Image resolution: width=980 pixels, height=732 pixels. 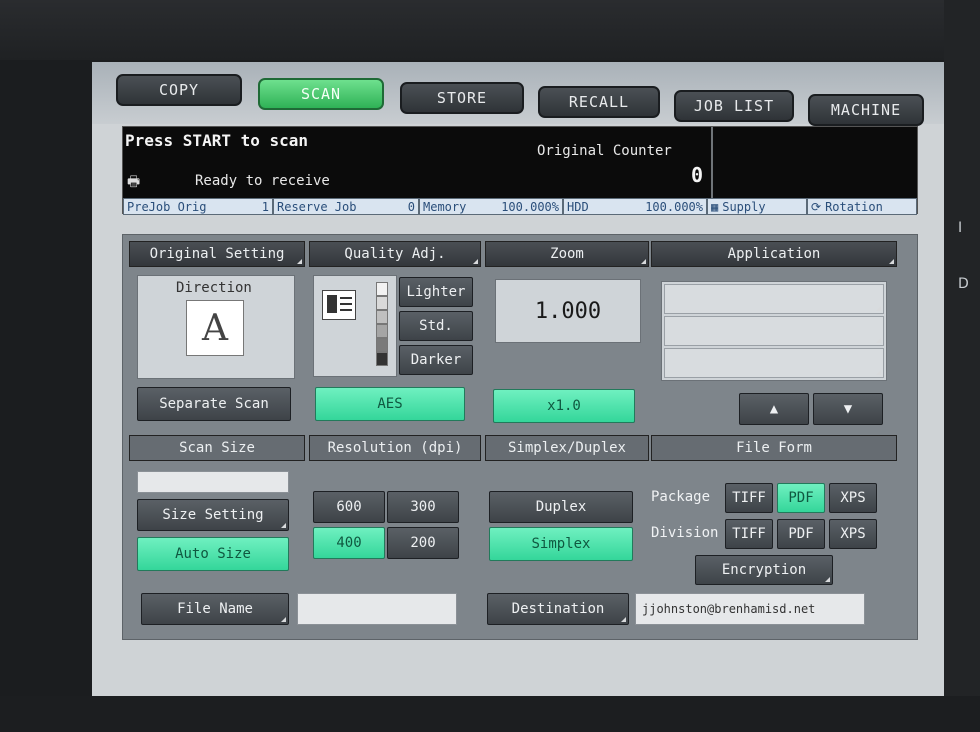 What do you see at coordinates (599, 102) in the screenshot?
I see `tab-recall: RECALL` at bounding box center [599, 102].